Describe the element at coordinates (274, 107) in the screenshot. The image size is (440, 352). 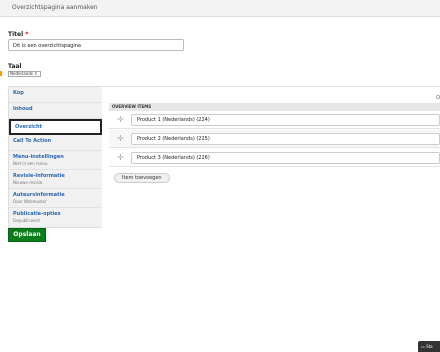
I see `overview-items-header: OVERVIEW ITEMS` at that location.